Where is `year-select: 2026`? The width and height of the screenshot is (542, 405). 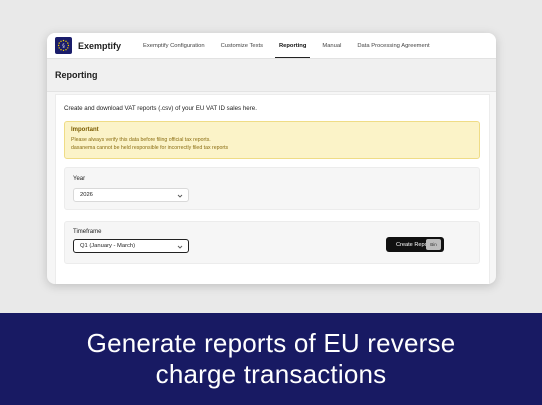 year-select: 2026 is located at coordinates (131, 195).